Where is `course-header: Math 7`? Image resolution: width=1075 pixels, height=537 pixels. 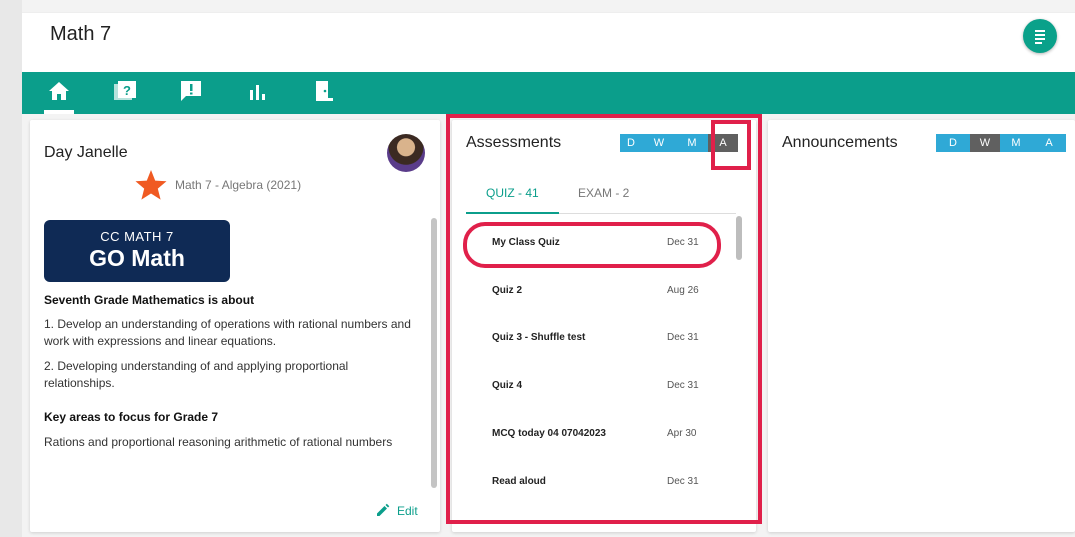 course-header: Math 7 is located at coordinates (548, 42).